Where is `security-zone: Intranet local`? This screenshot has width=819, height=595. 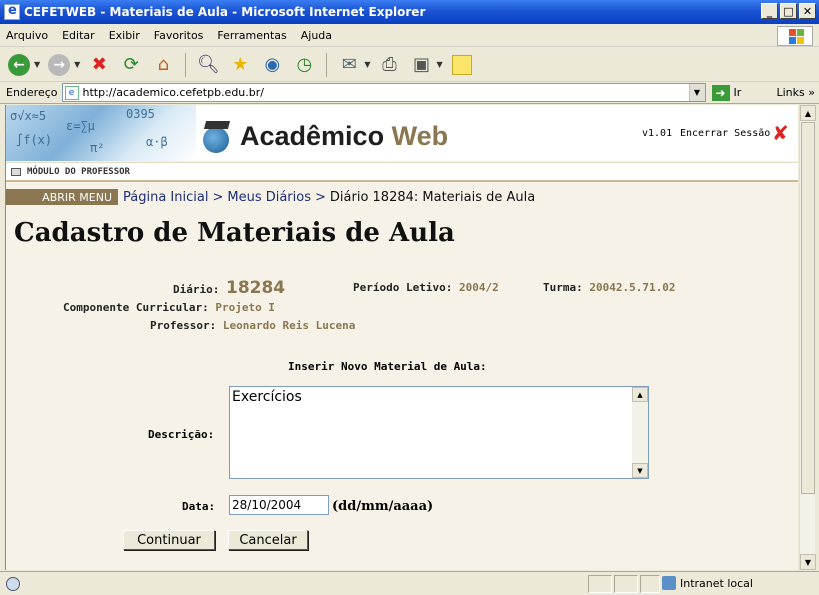
security-zone: Intranet local is located at coordinates (707, 583).